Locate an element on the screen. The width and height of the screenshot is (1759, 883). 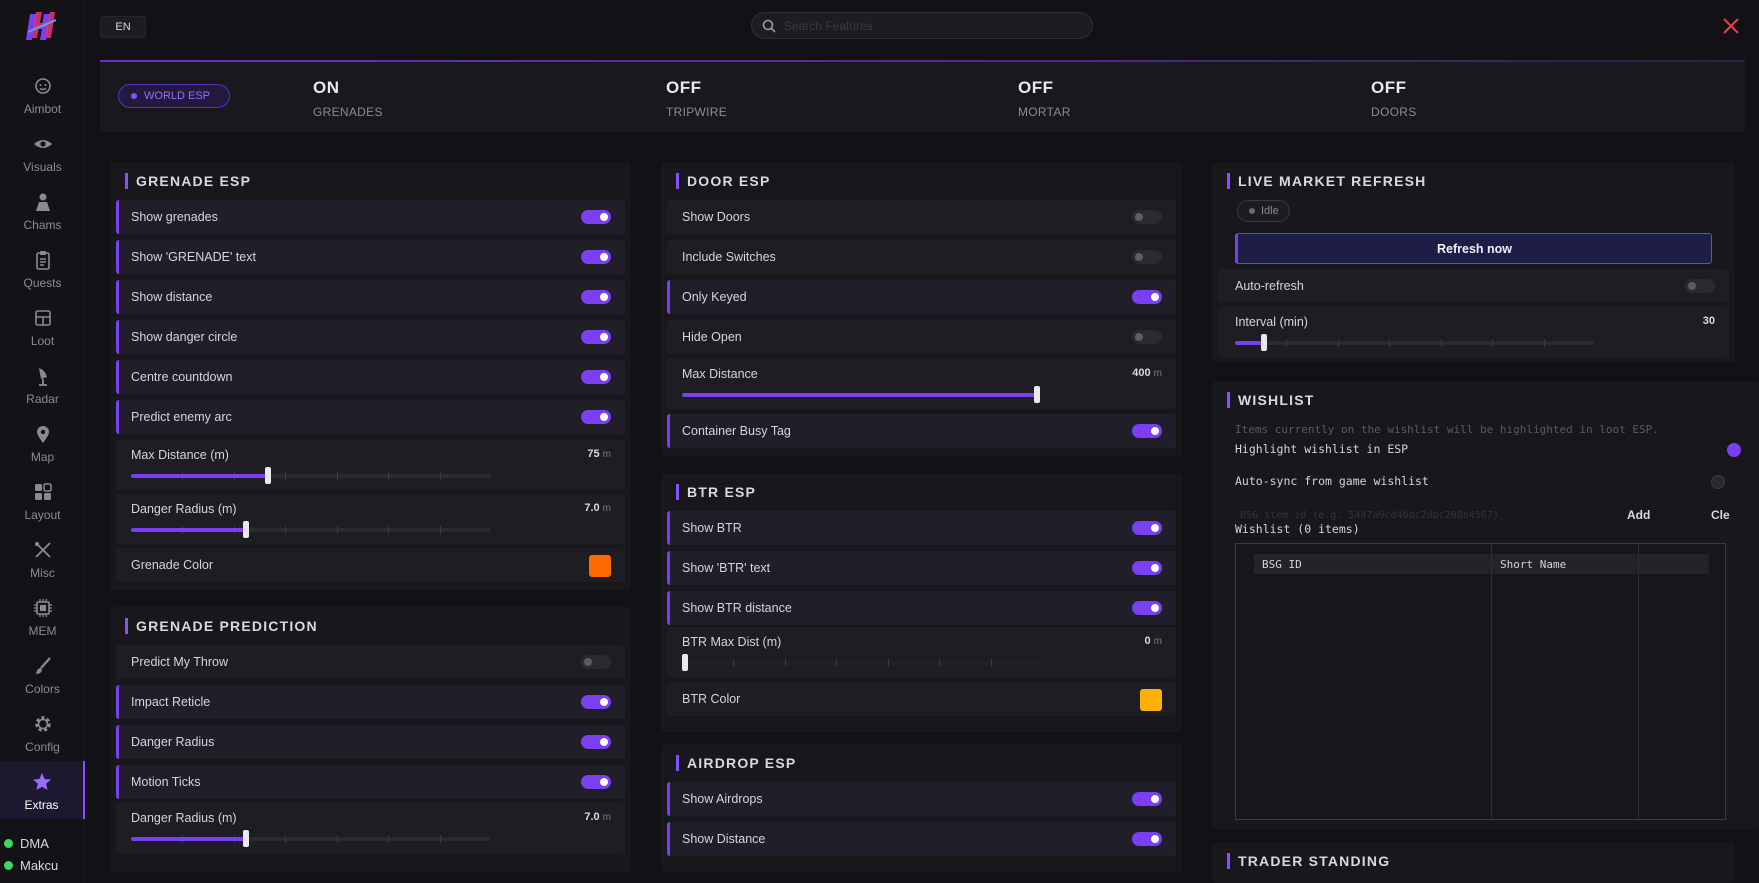
column-divider is located at coordinates (1638, 682).